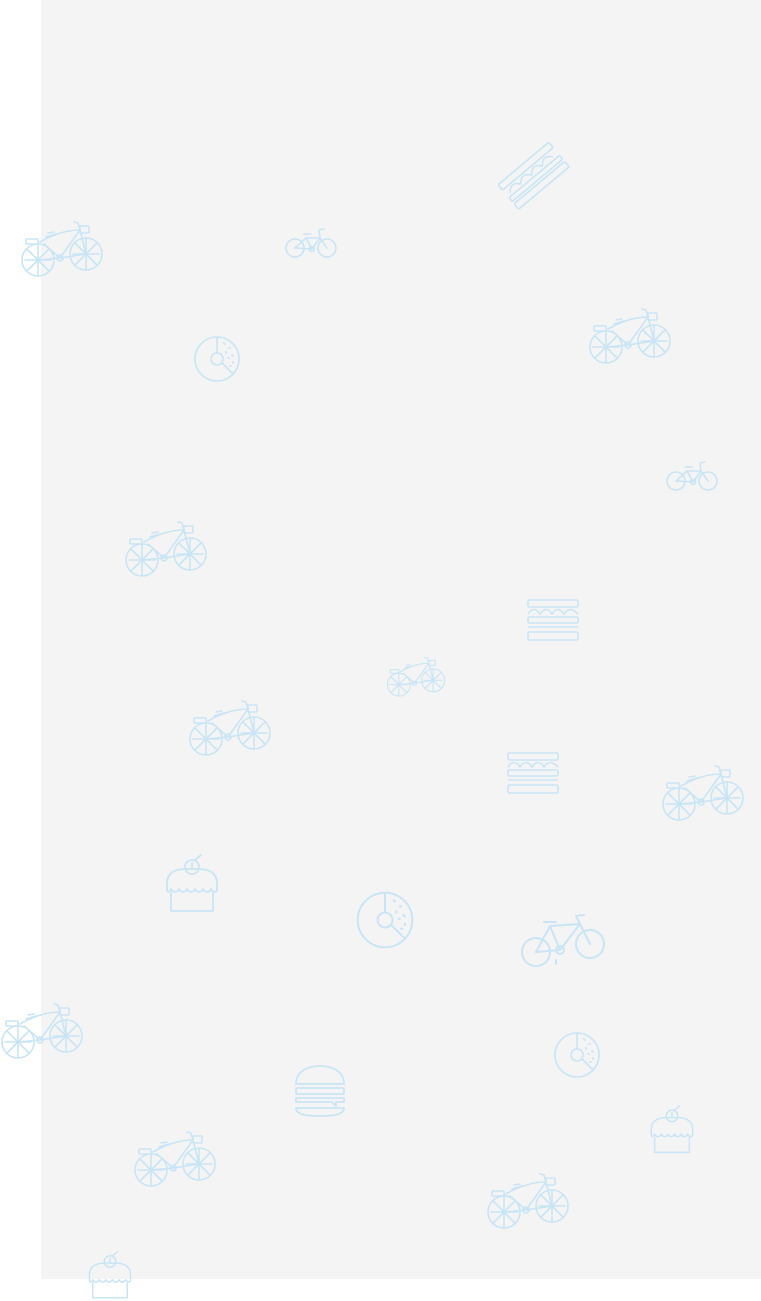 Image resolution: width=761 pixels, height=1301 pixels. What do you see at coordinates (563, 942) in the screenshot?
I see `bicycle-icon` at bounding box center [563, 942].